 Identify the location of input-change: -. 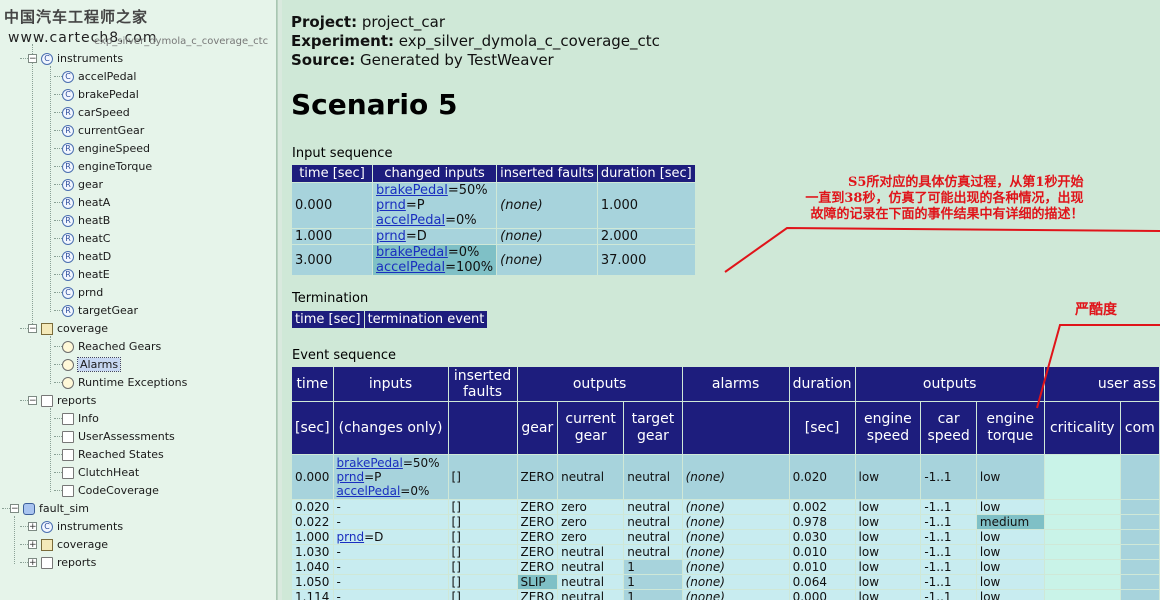
(391, 507).